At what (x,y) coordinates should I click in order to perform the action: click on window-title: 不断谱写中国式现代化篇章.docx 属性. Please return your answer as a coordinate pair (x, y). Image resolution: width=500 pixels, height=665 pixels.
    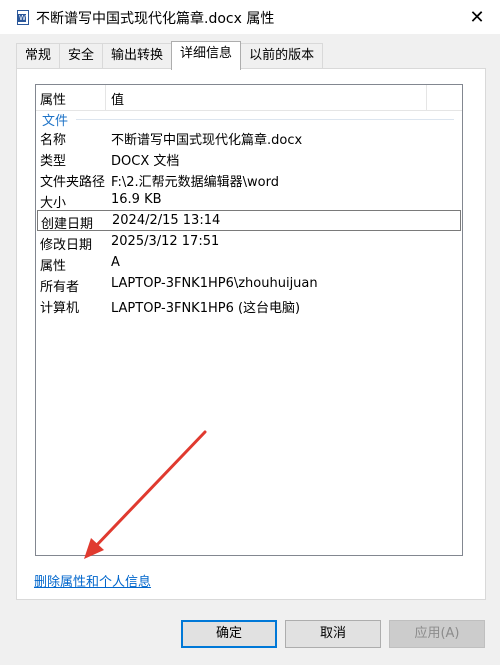
    Looking at the image, I should click on (155, 19).